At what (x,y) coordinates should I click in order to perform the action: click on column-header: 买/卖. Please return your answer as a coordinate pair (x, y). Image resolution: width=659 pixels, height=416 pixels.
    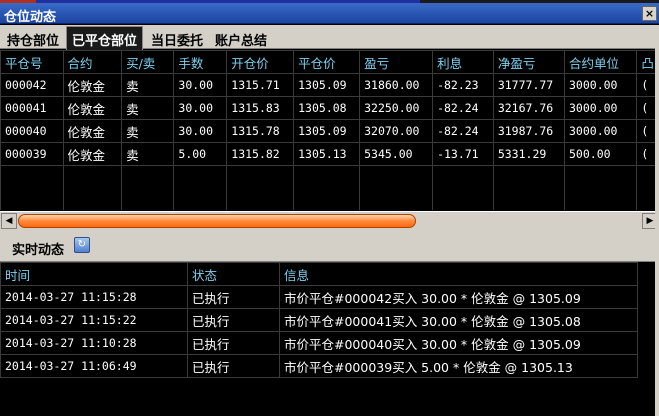
    Looking at the image, I should click on (148, 62).